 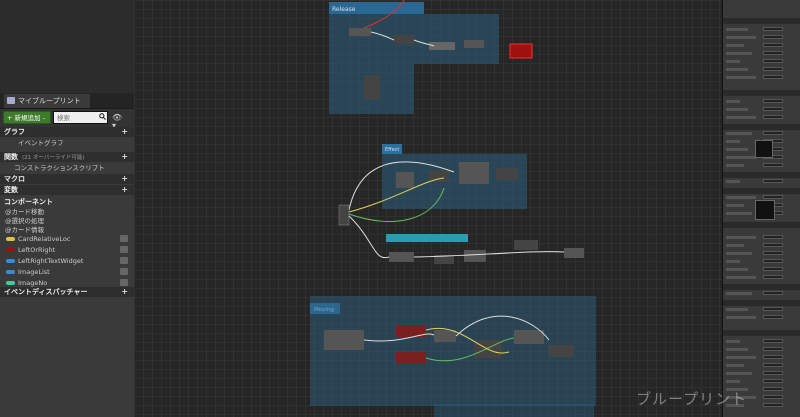 I want to click on node-release-e, so click(x=372, y=87).